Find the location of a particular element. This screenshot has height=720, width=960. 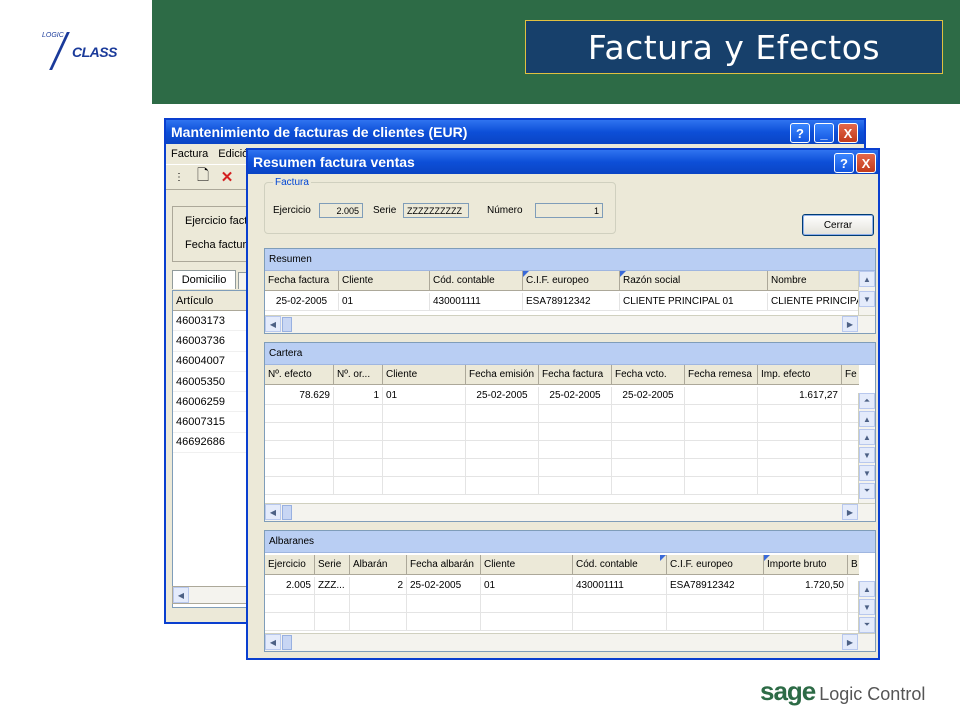

col-importe-bruto: Importe bruto is located at coordinates (806, 564).